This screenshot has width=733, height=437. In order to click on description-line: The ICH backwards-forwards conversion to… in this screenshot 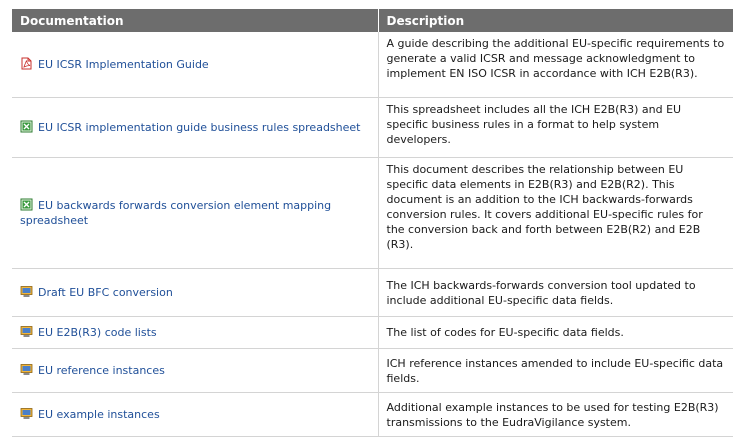, I will do `click(560, 285)`.